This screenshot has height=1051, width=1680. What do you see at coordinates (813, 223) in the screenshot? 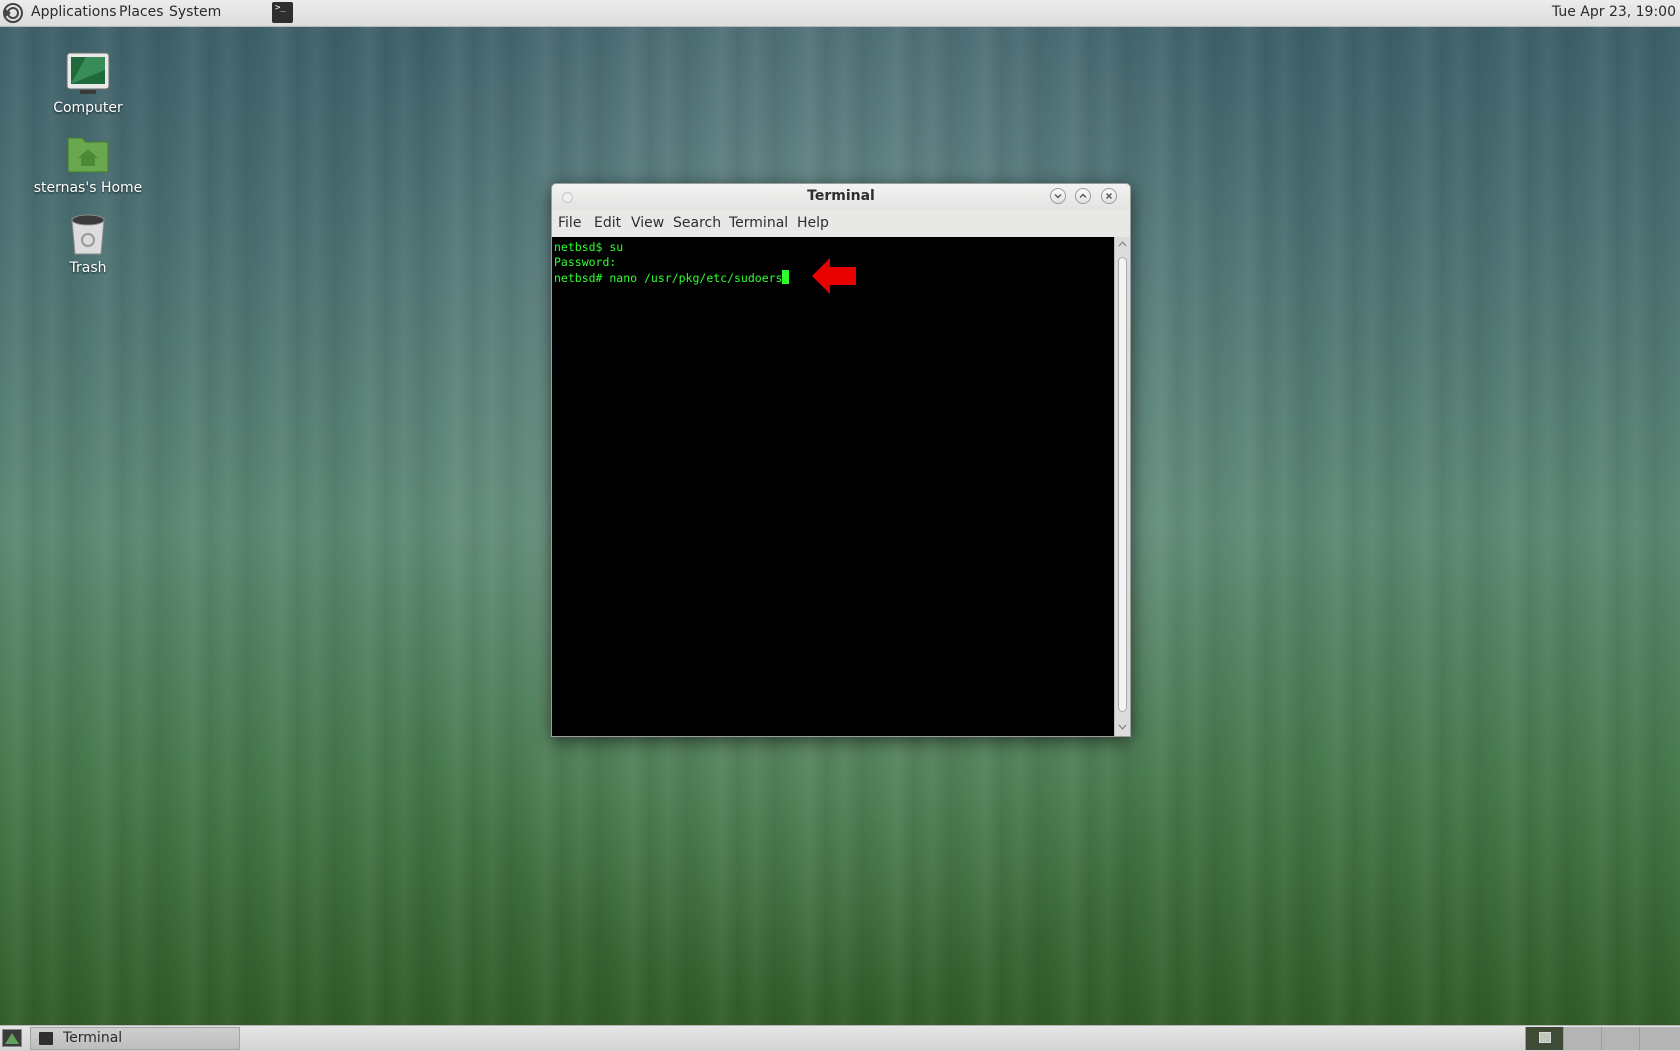
I see `menu-help: Help` at bounding box center [813, 223].